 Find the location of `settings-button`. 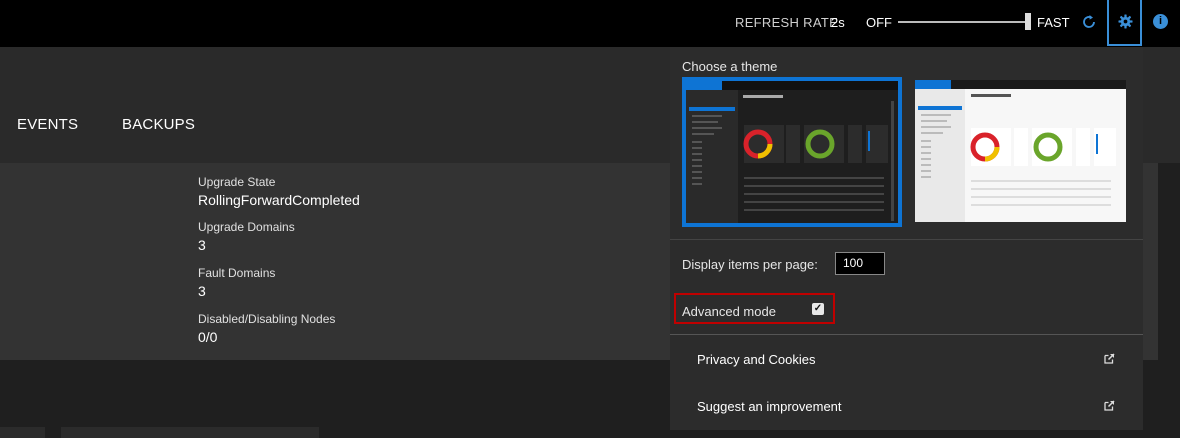

settings-button is located at coordinates (1124, 23).